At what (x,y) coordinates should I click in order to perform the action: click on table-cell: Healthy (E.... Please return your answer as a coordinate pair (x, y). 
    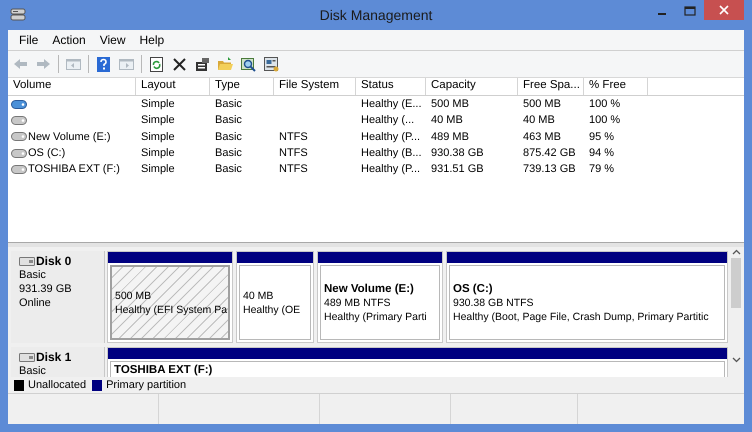
    Looking at the image, I should click on (391, 104).